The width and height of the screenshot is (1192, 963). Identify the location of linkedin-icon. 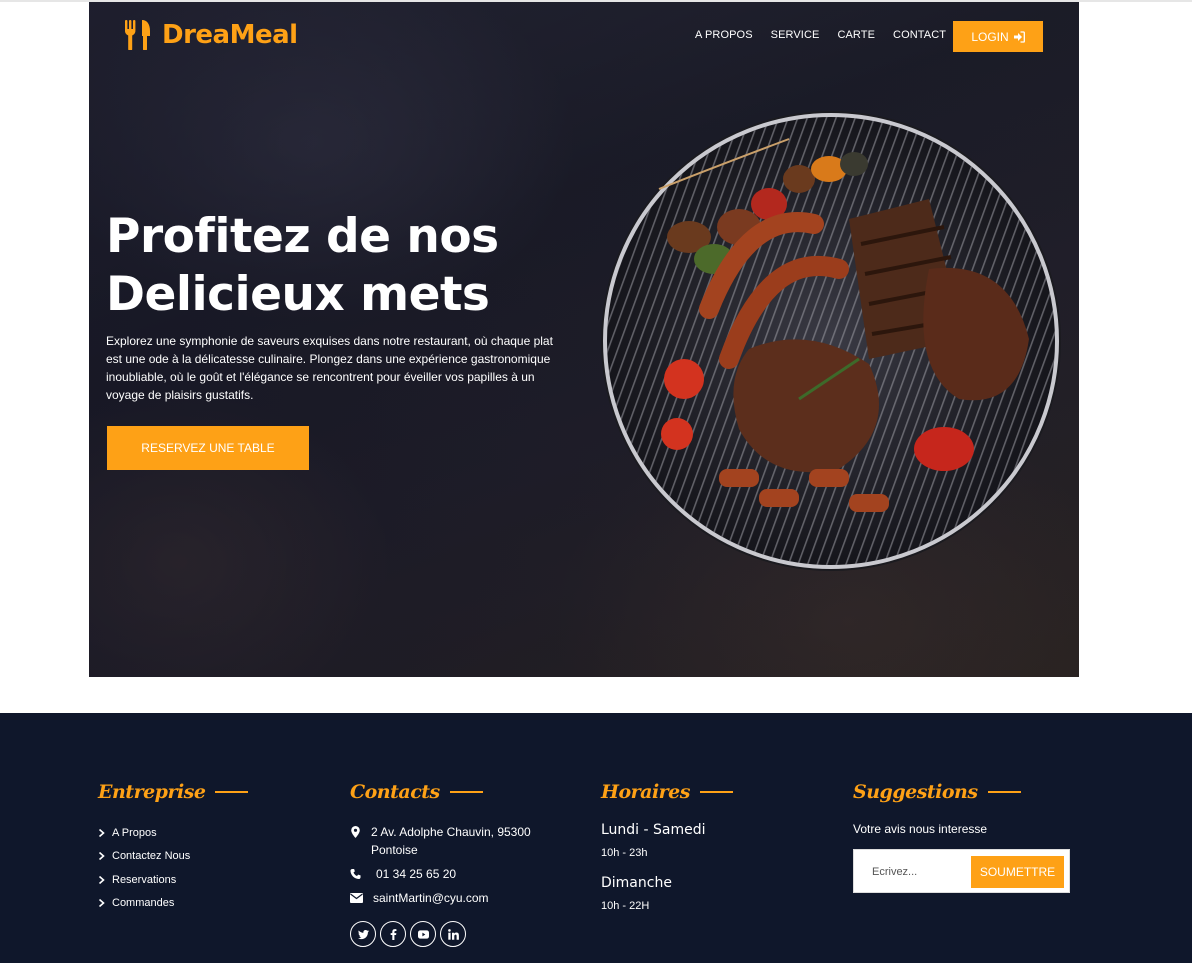
(453, 934).